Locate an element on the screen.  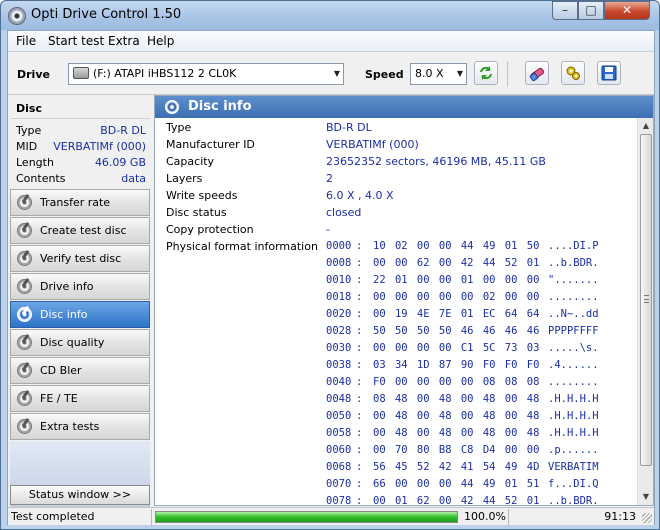
hex-offset: 0078 is located at coordinates (339, 500).